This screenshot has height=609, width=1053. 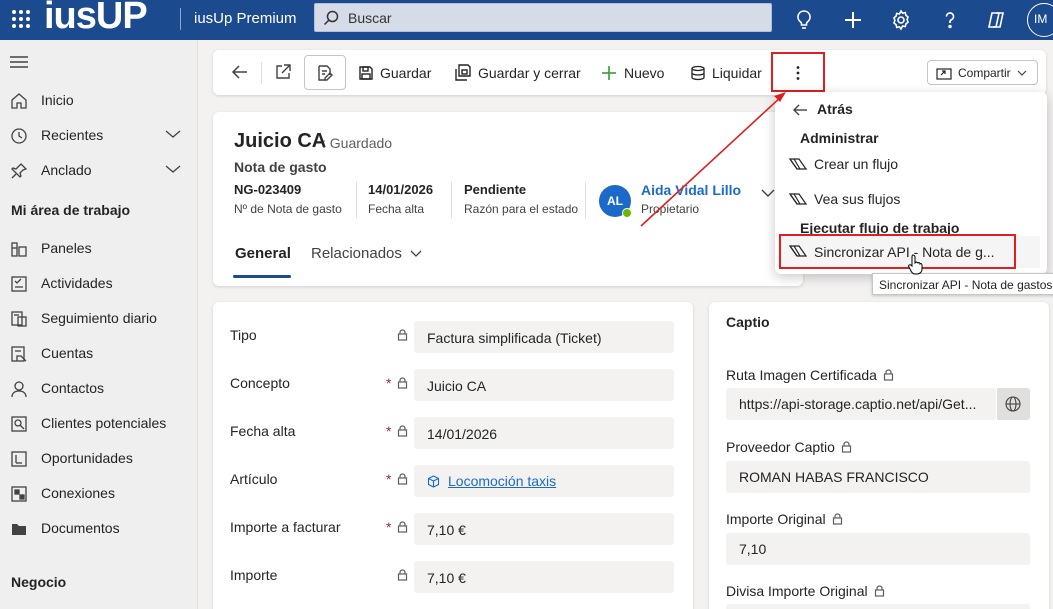 I want to click on field-value: Juicio CA, so click(x=544, y=385).